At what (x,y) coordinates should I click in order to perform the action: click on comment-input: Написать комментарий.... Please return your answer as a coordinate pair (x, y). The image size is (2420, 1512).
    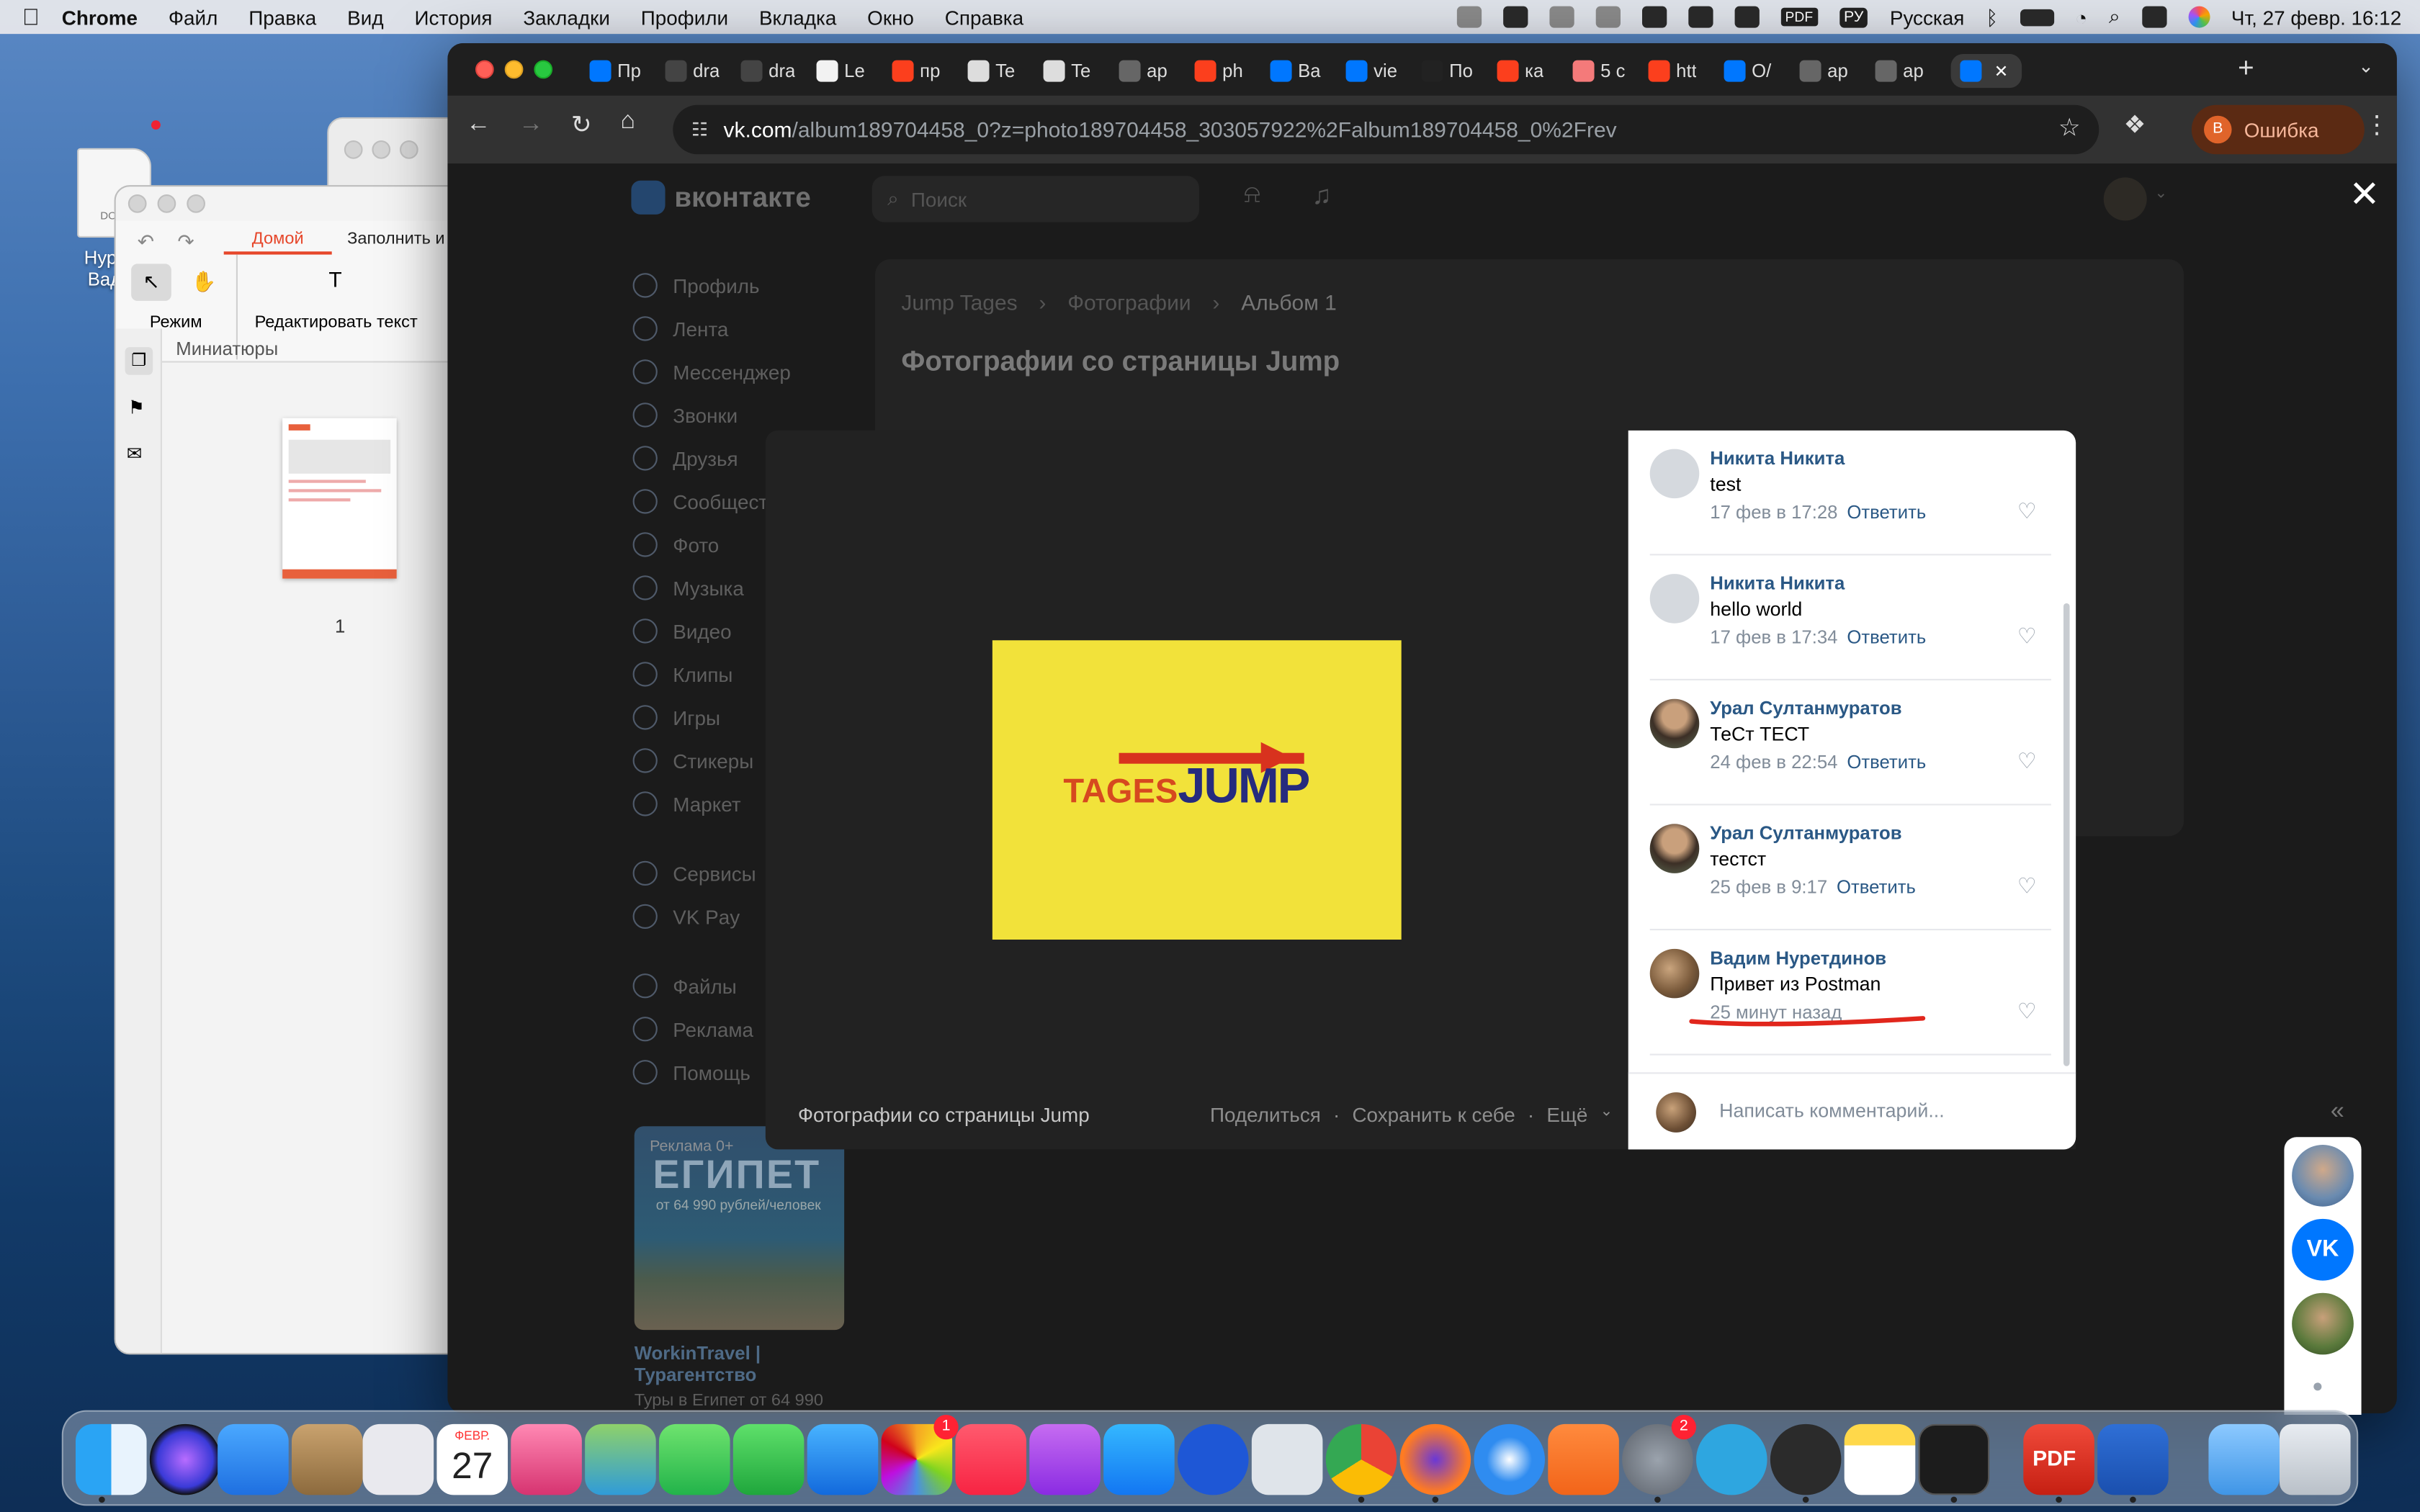
    Looking at the image, I should click on (1832, 1111).